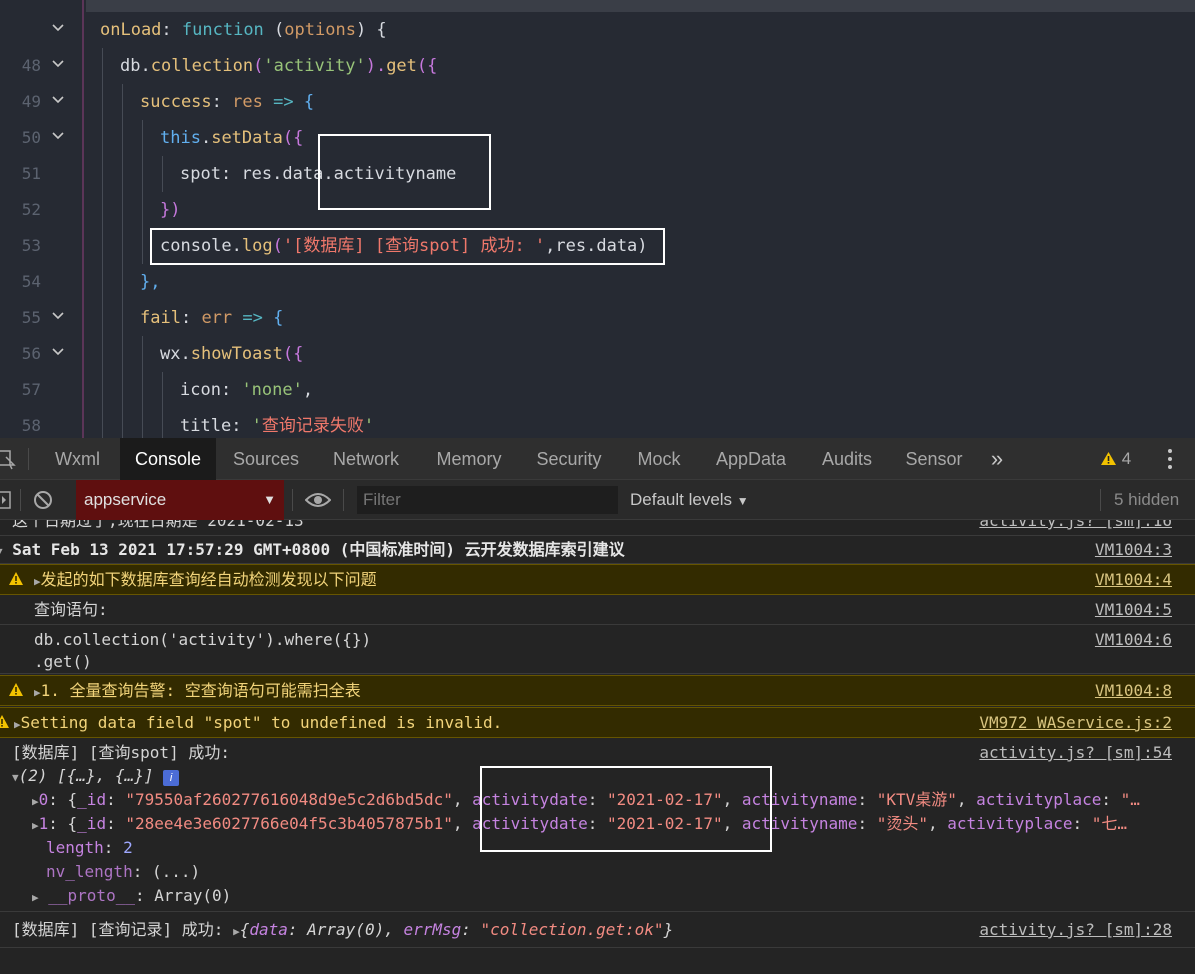  What do you see at coordinates (1133, 691) in the screenshot?
I see `source-link: VM1004:8` at bounding box center [1133, 691].